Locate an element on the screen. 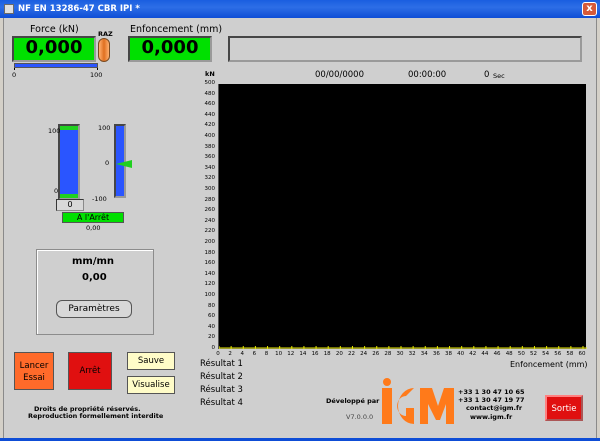 The width and height of the screenshot is (600, 441). state-indicator: A l'Arrêt is located at coordinates (93, 217).